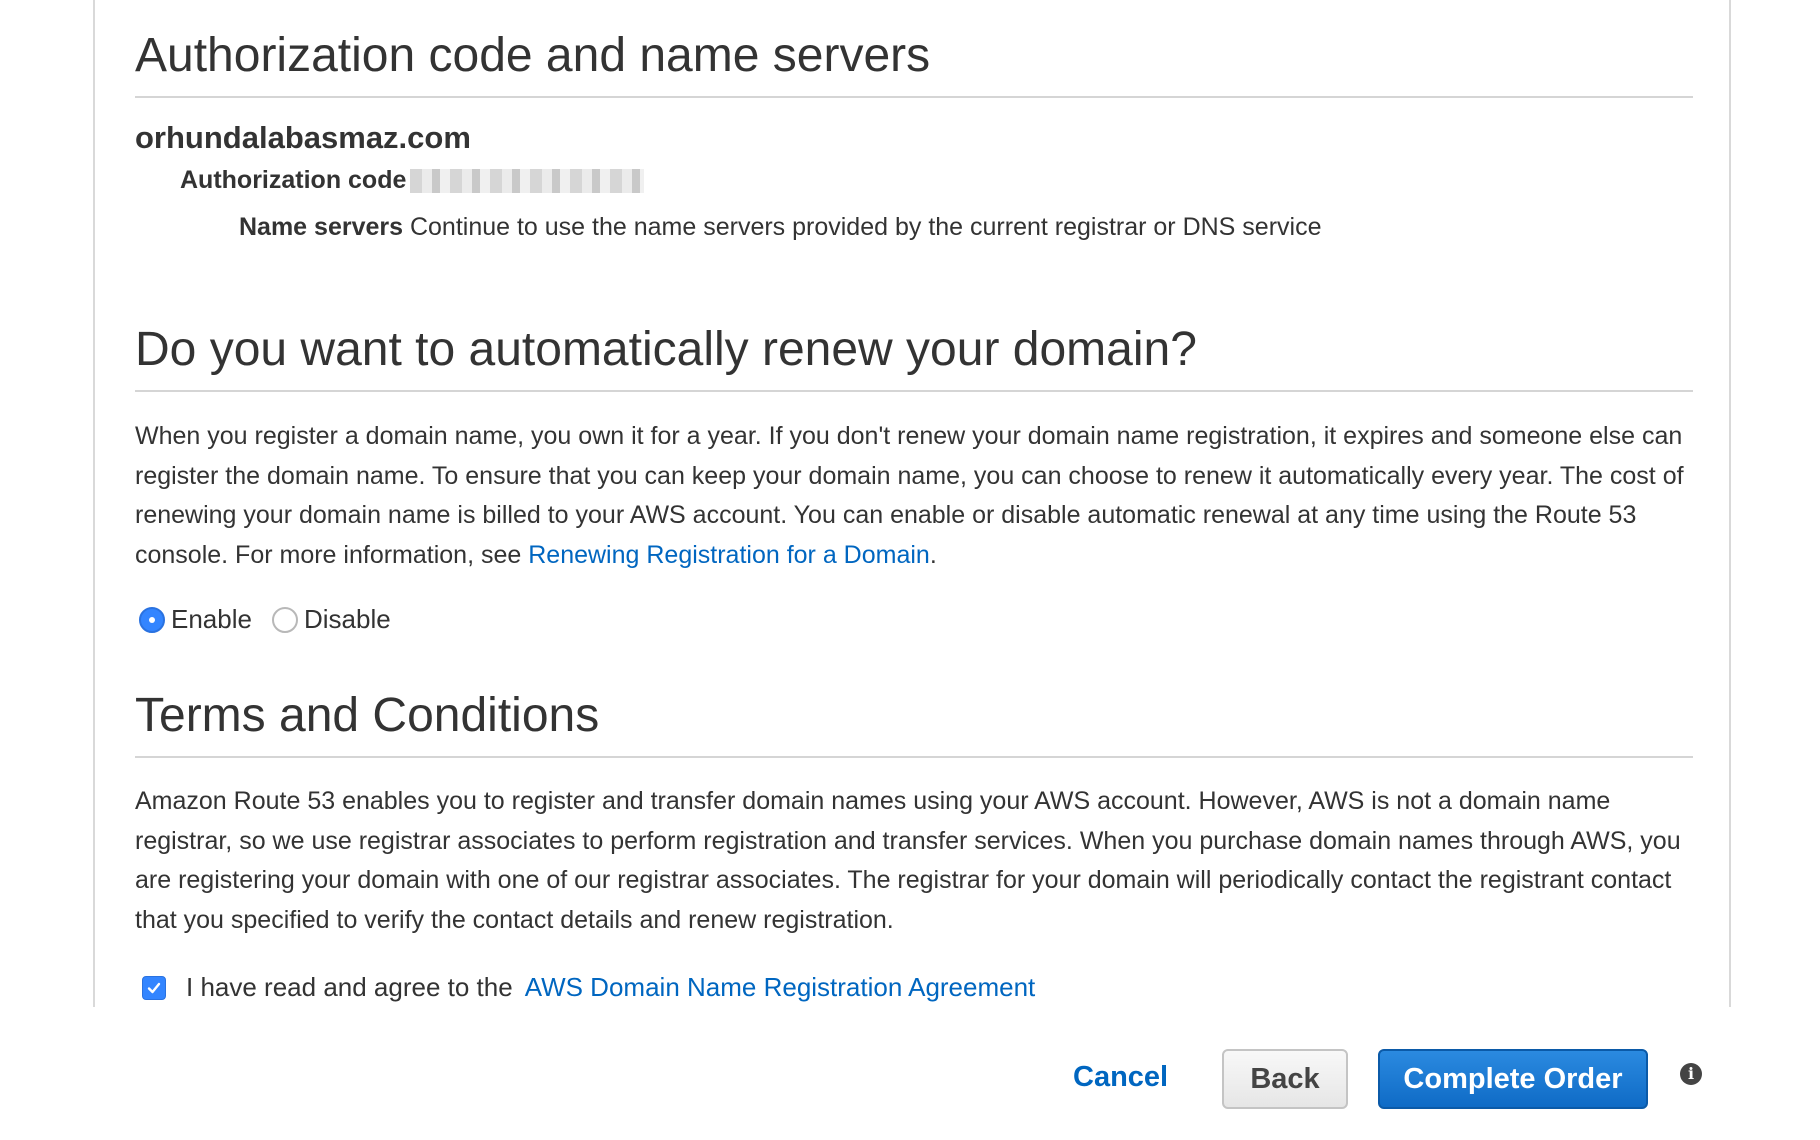 This screenshot has width=1820, height=1140. What do you see at coordinates (910, 1079) in the screenshot?
I see `action-footer: Cancel Back Complete Order i` at bounding box center [910, 1079].